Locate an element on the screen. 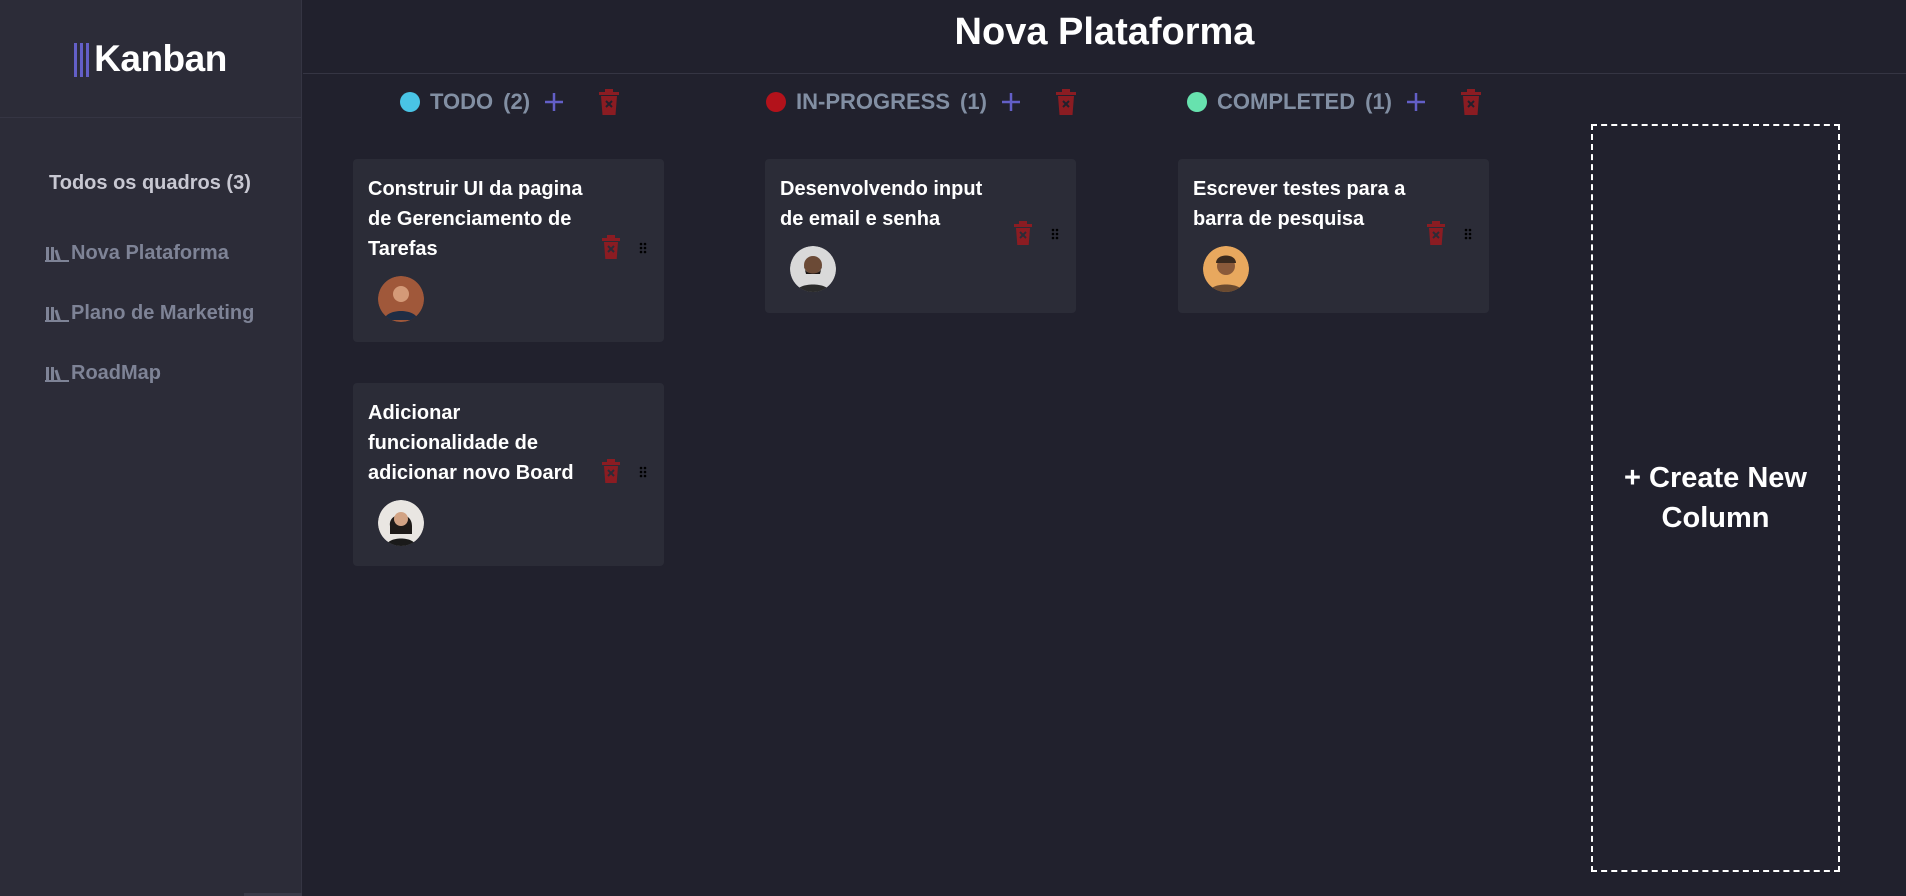  logo-bars-icon is located at coordinates (82, 59).